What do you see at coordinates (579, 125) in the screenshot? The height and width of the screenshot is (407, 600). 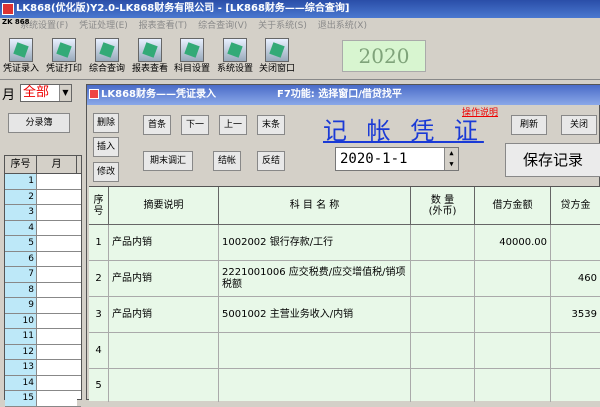 I see `close-button: 关闭` at bounding box center [579, 125].